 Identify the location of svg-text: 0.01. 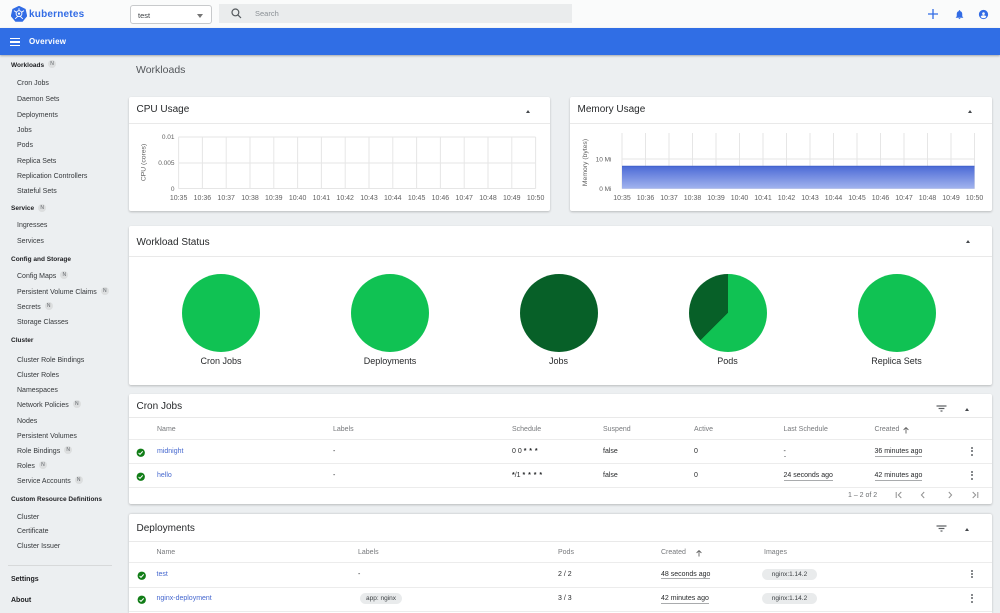
(167, 137).